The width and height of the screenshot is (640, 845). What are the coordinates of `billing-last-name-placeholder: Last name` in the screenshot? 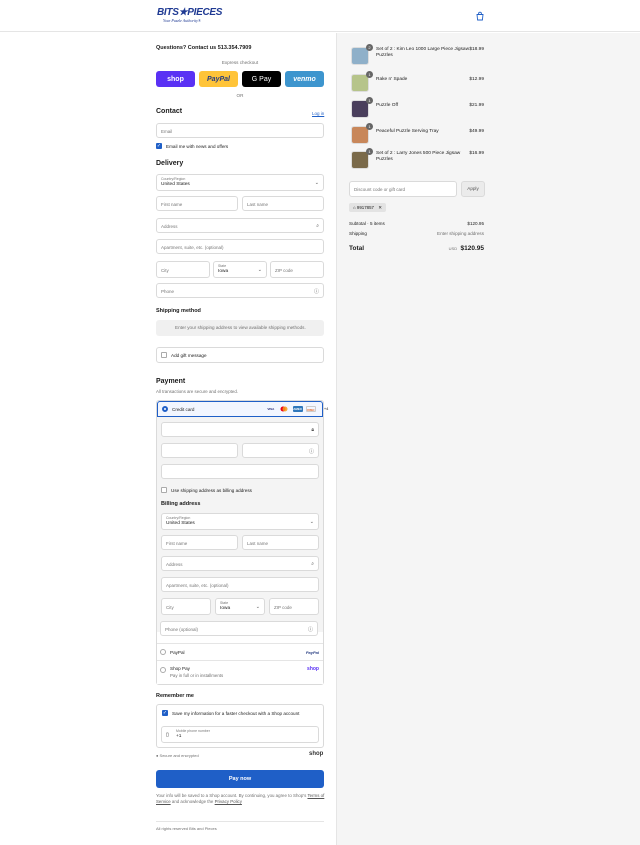 It's located at (258, 543).